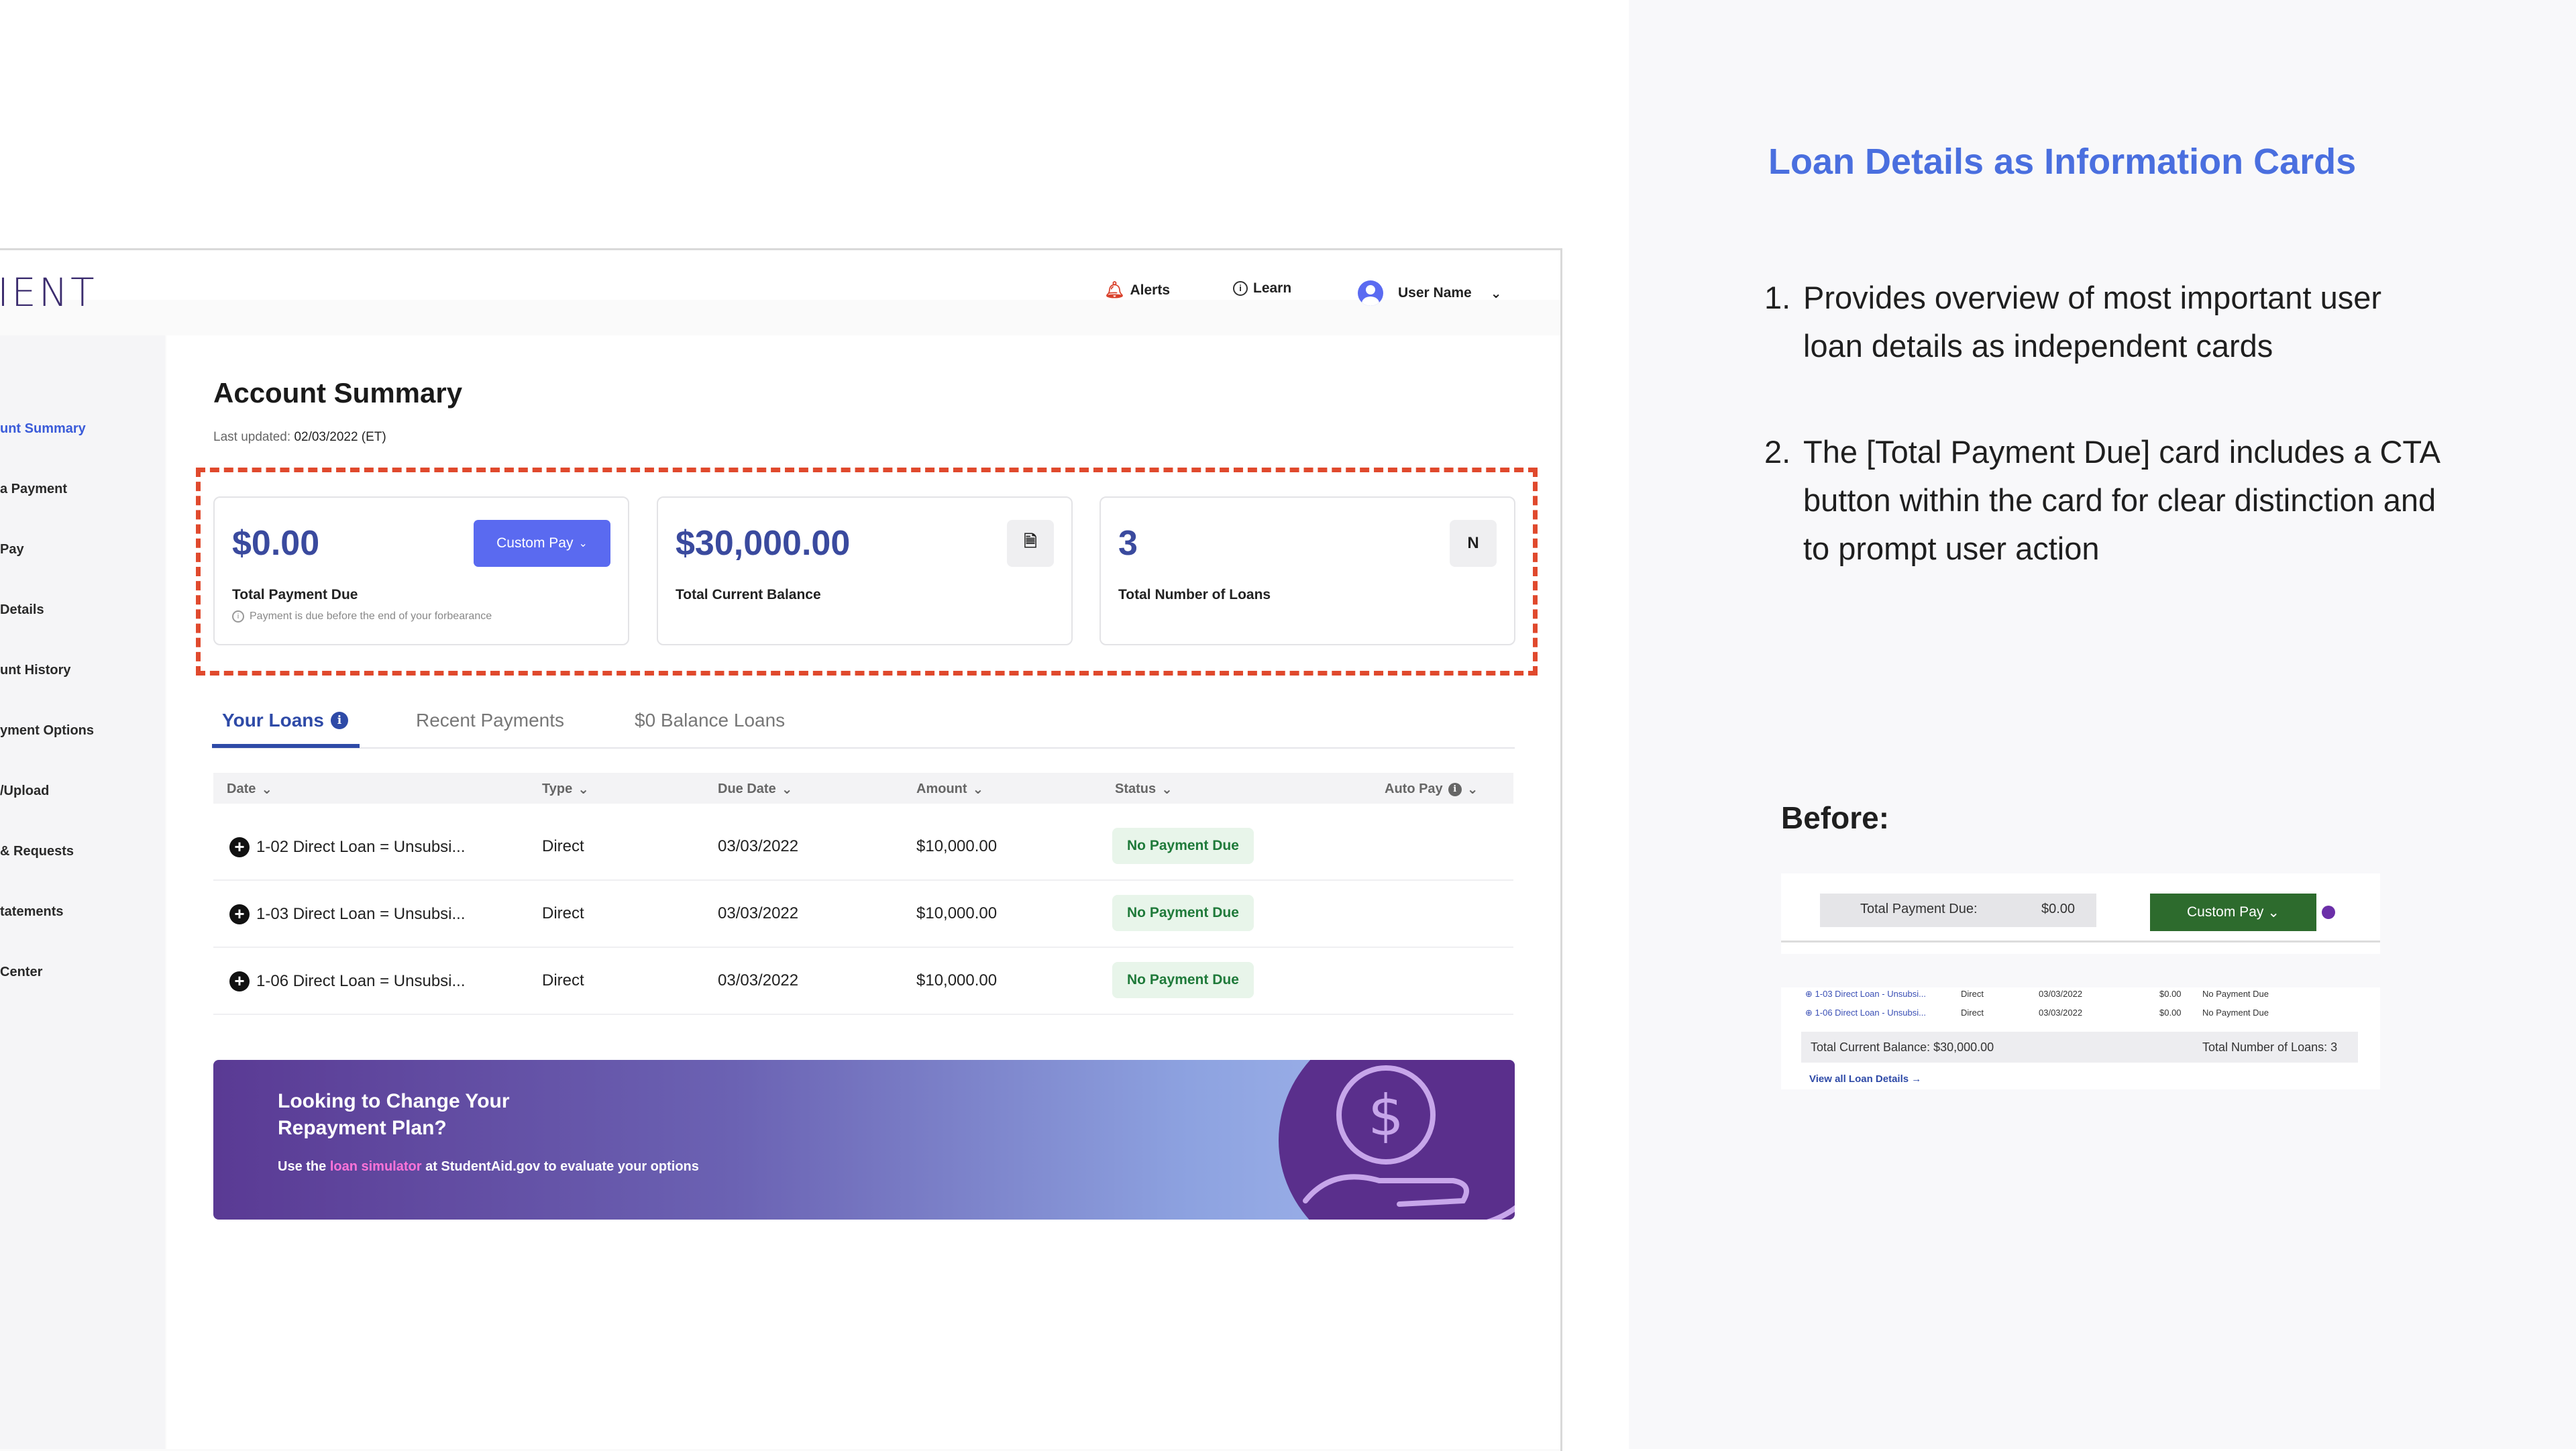  I want to click on sidebar-item-loan-details: Details, so click(22, 610).